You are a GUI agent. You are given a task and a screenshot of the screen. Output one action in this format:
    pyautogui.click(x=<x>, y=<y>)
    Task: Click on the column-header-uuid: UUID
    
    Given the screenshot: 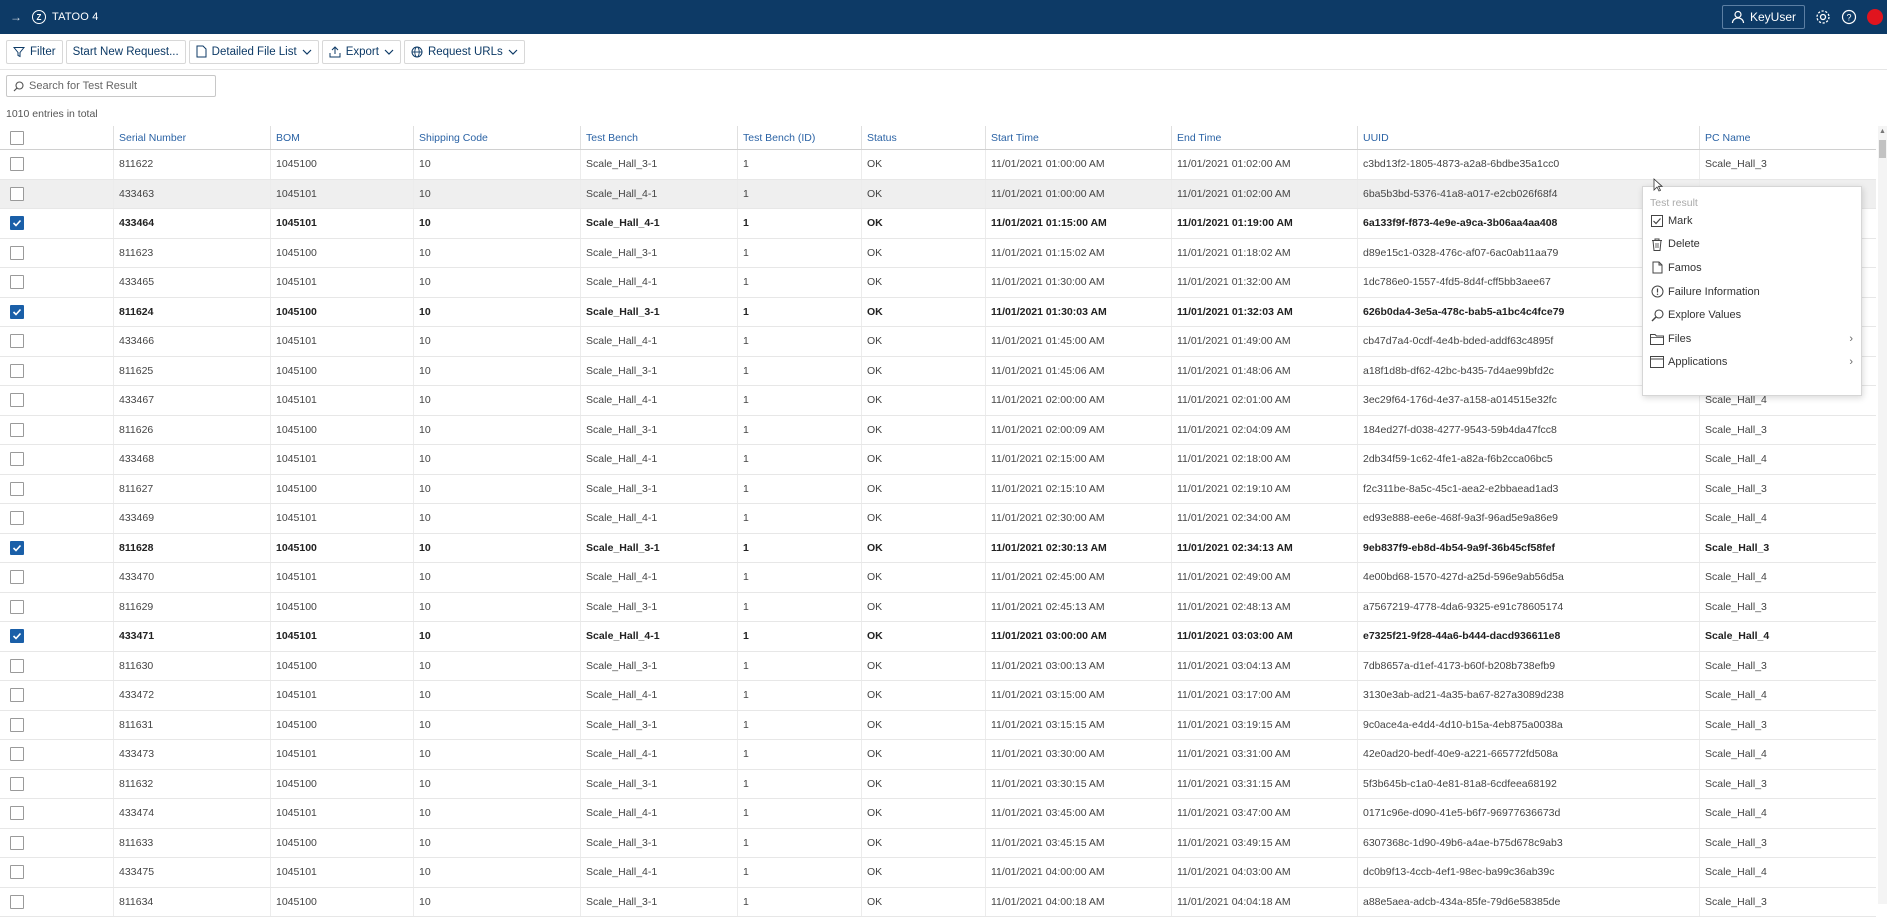 What is the action you would take?
    pyautogui.click(x=1528, y=137)
    